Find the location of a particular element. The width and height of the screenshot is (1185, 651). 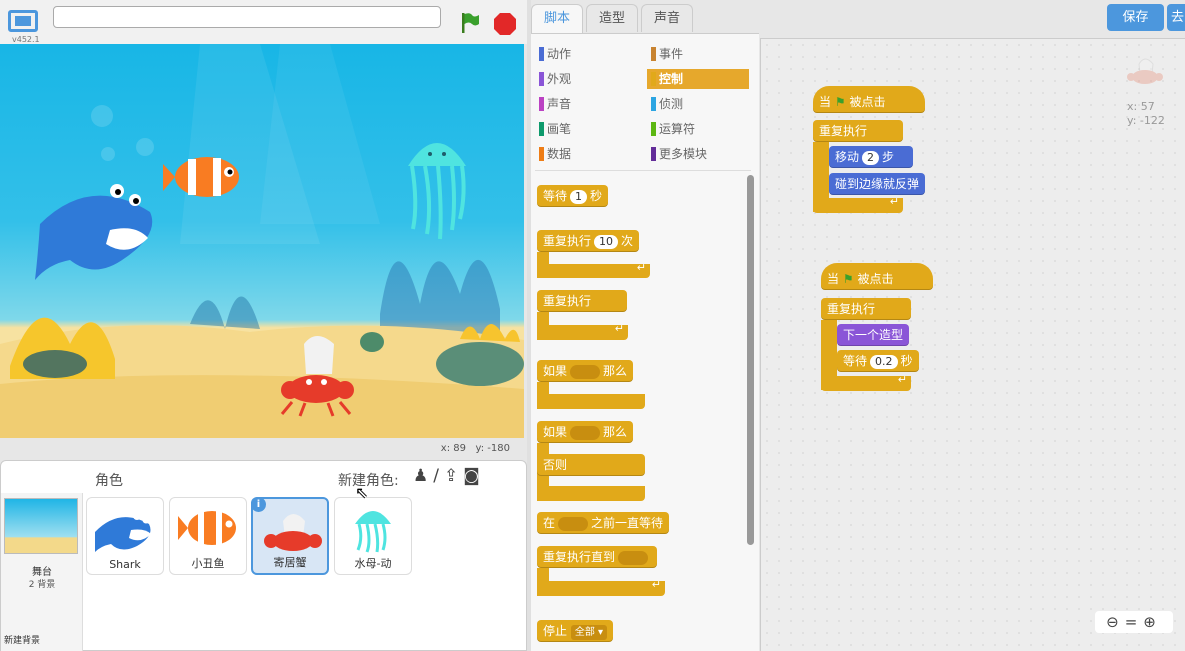

block-text: 碰到边缘就反弹 is located at coordinates (877, 184).